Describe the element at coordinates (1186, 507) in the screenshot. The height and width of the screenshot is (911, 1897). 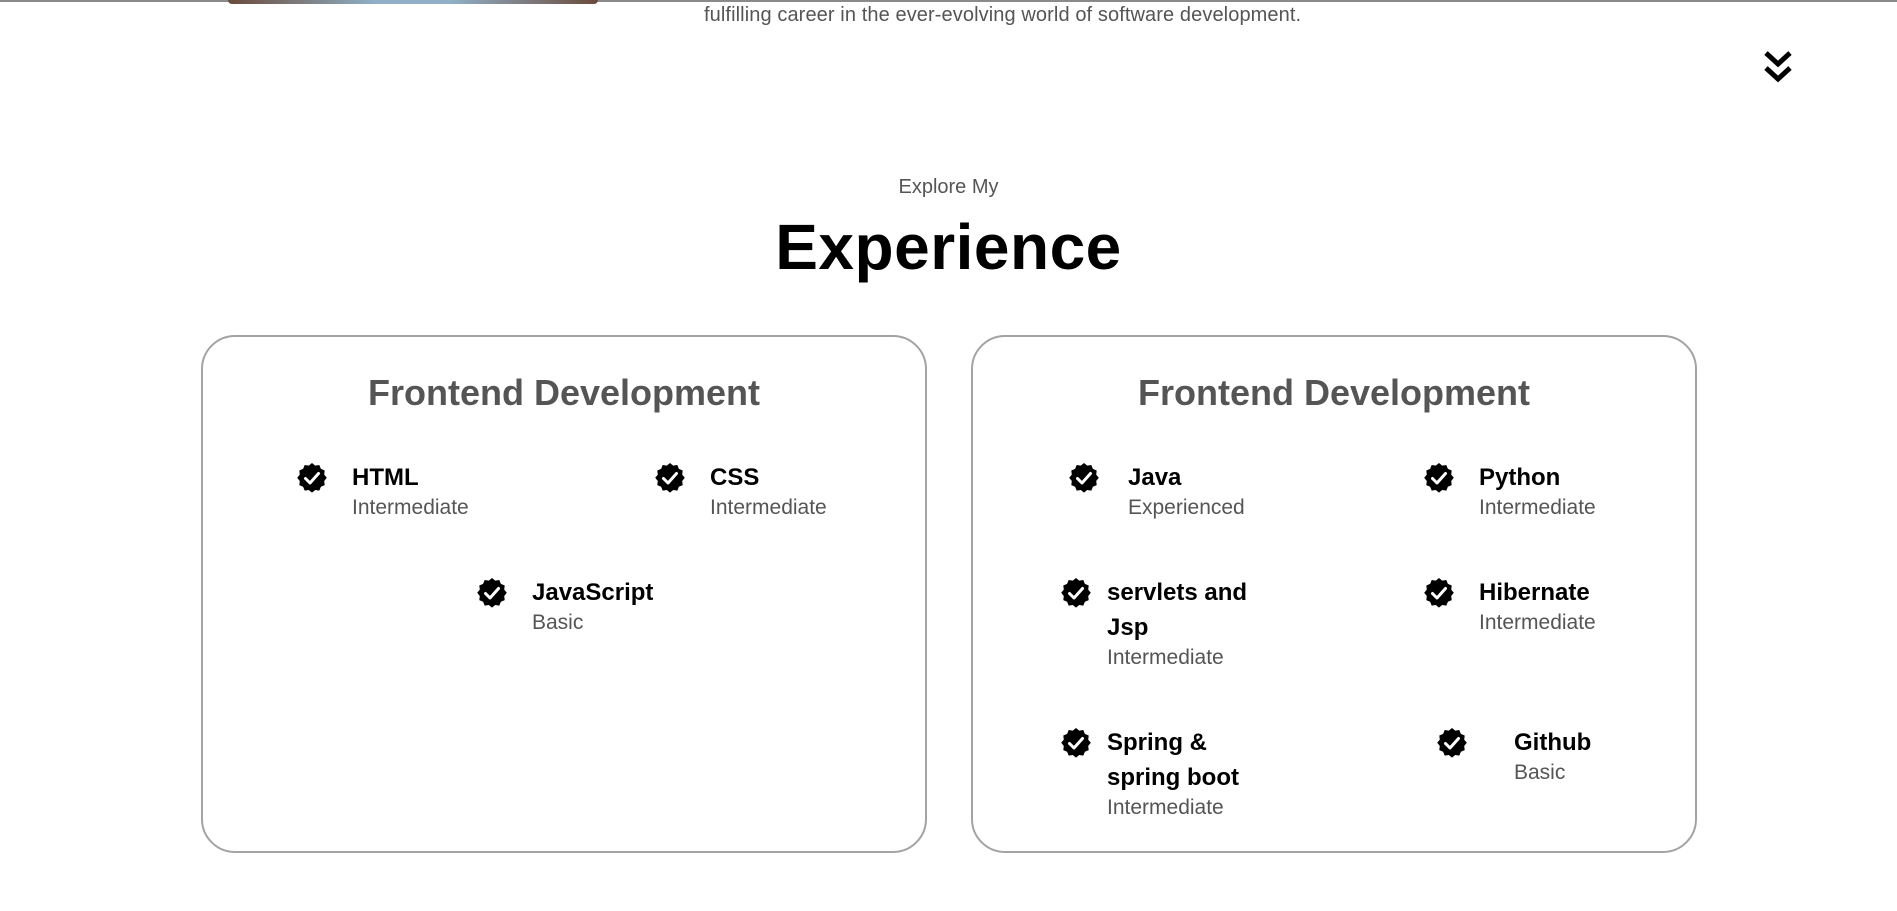
I see `skill-level: Experienced` at that location.